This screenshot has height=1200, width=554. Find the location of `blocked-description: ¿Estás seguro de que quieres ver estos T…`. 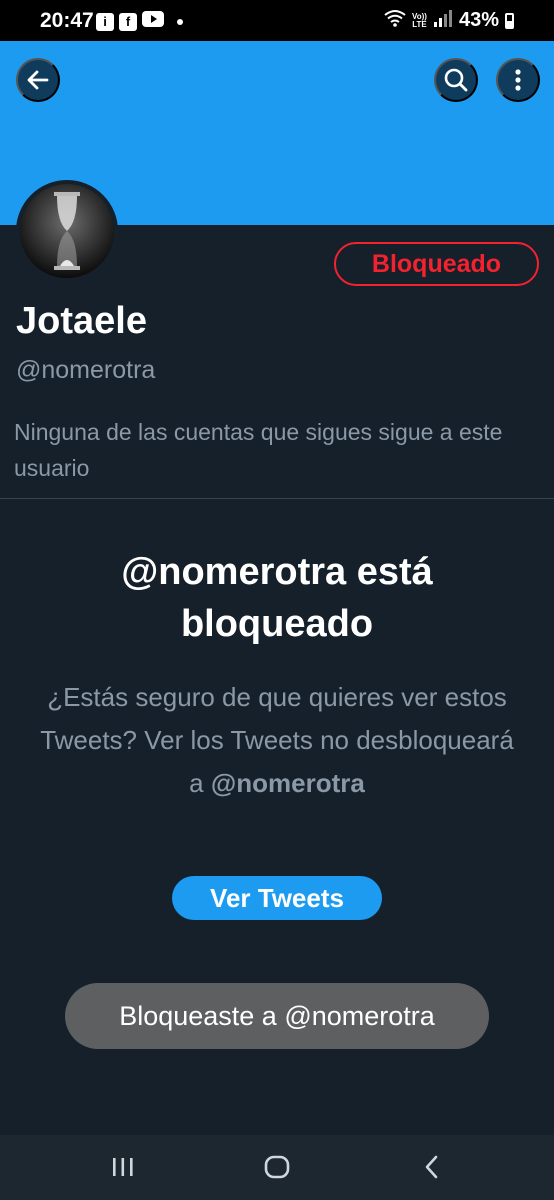

blocked-description: ¿Estás seguro de que quieres ver estos T… is located at coordinates (277, 740).